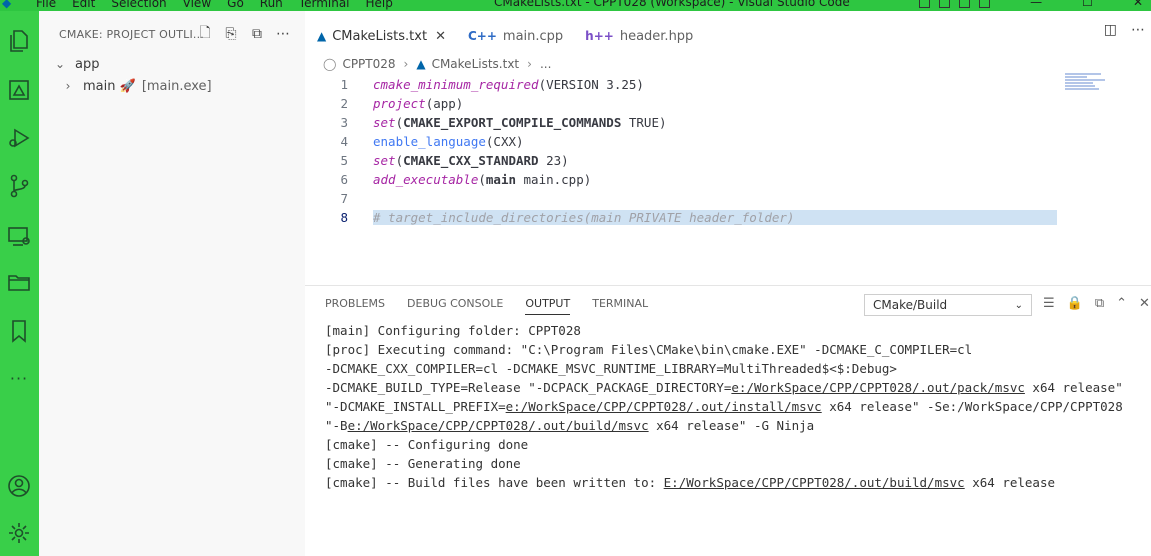  Describe the element at coordinates (471, 160) in the screenshot. I see `code-text: set(CMAKE_CXX_STANDARD 23)` at that location.